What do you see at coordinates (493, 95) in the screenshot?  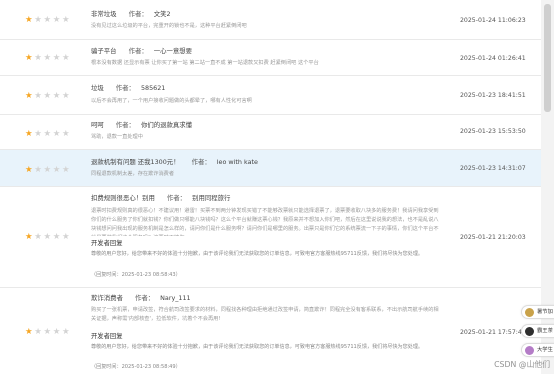 I see `review-date: 2025-01-23 18:41:51` at bounding box center [493, 95].